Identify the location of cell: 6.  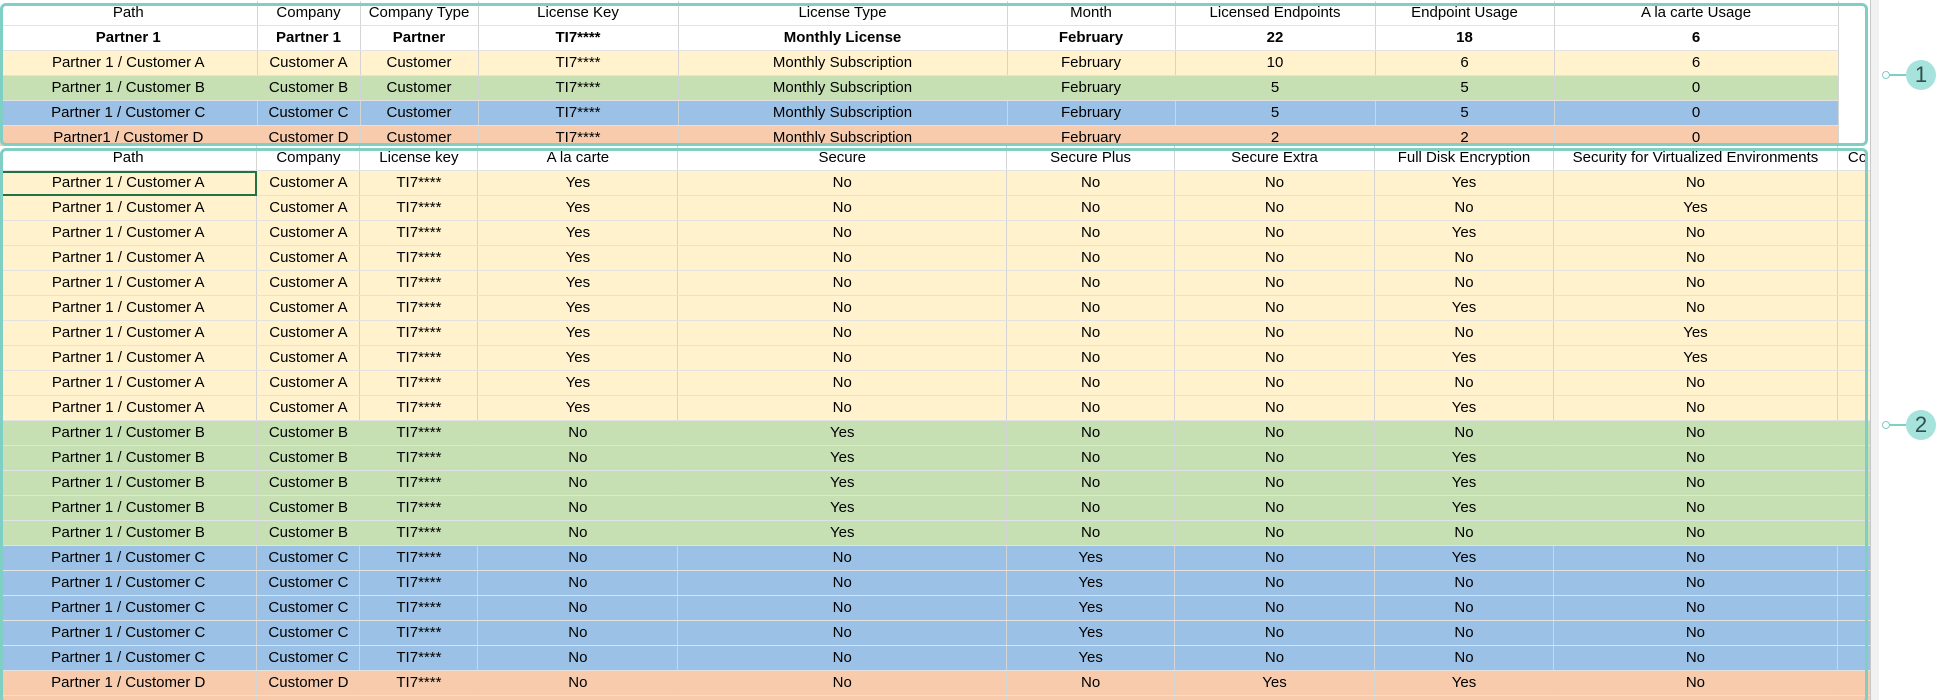
(1696, 63).